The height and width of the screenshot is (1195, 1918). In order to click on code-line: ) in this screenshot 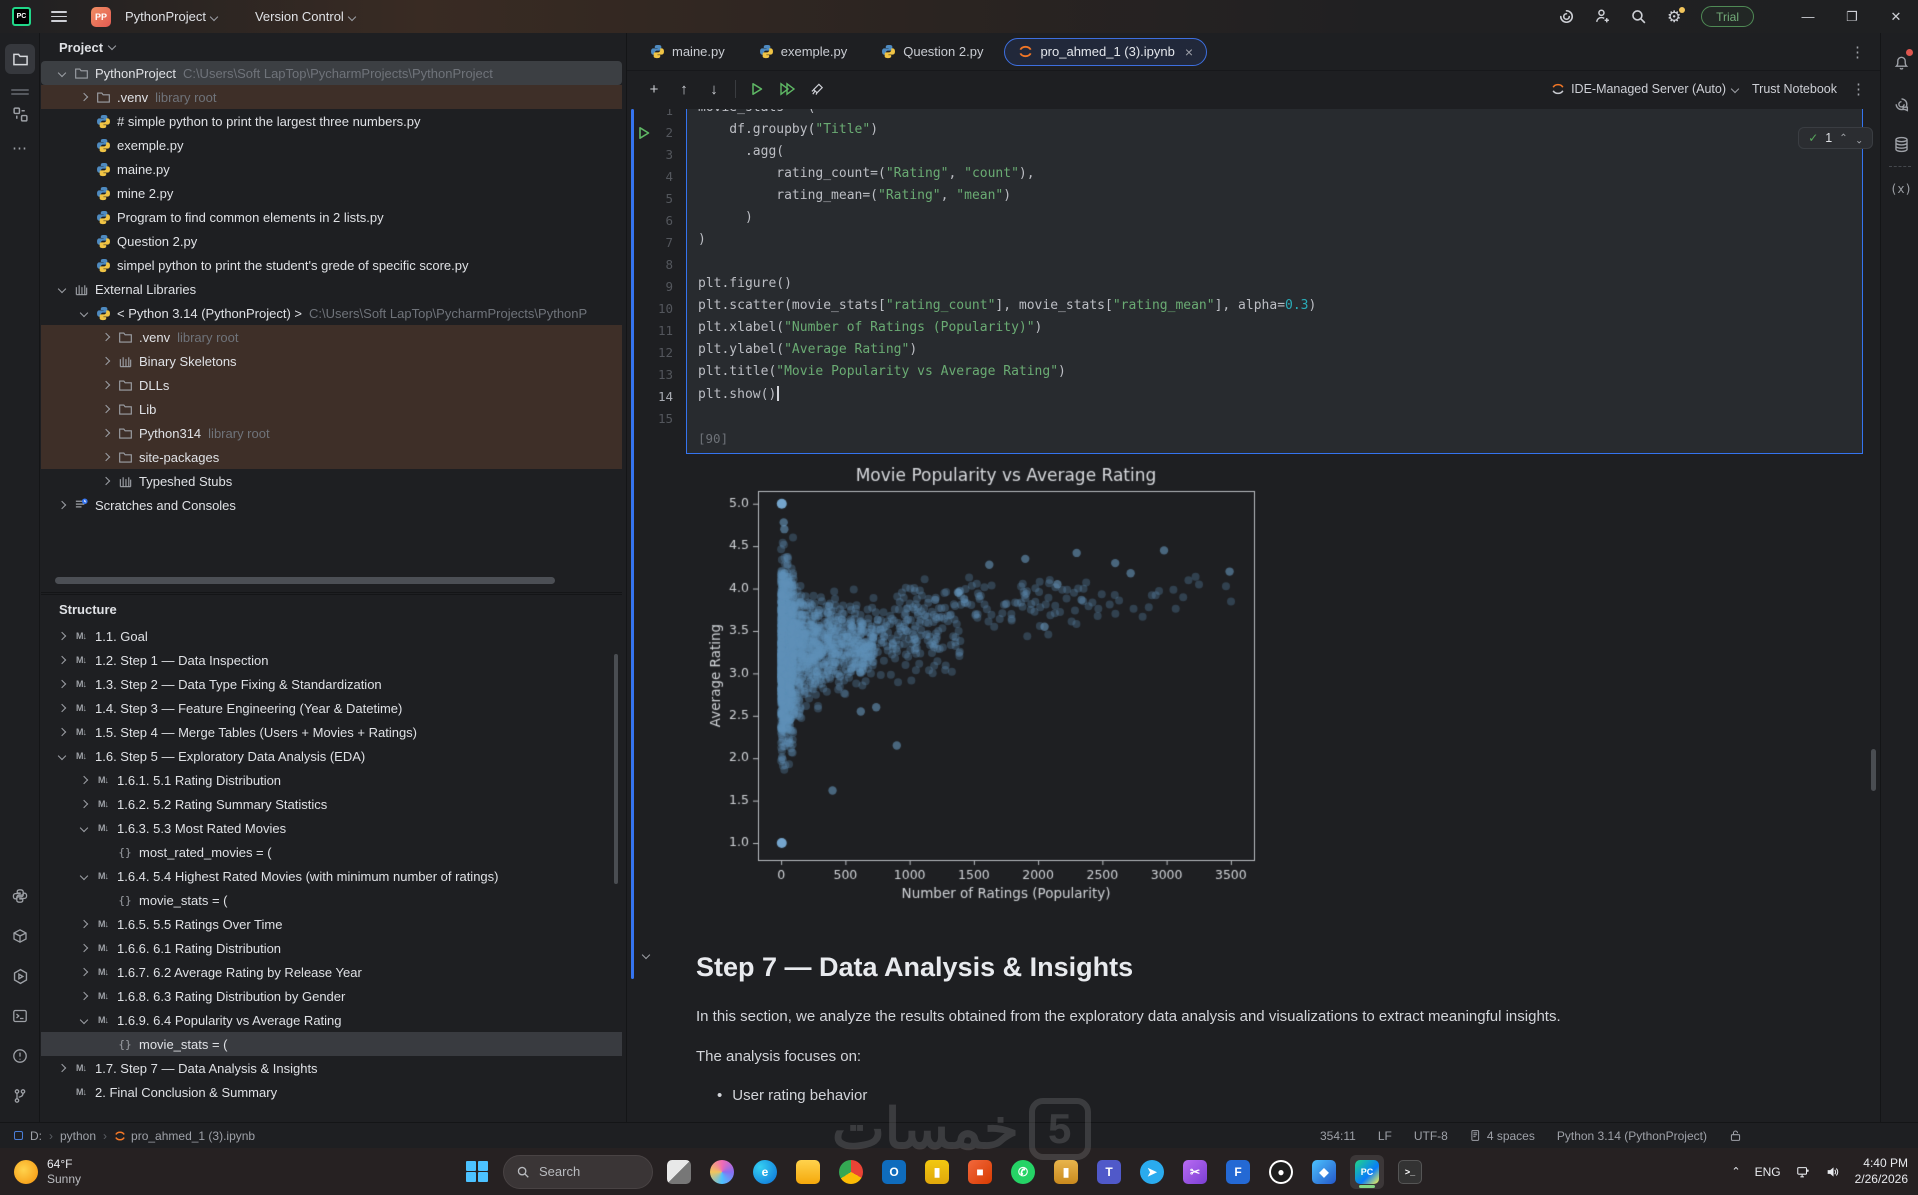, I will do `click(1274, 221)`.